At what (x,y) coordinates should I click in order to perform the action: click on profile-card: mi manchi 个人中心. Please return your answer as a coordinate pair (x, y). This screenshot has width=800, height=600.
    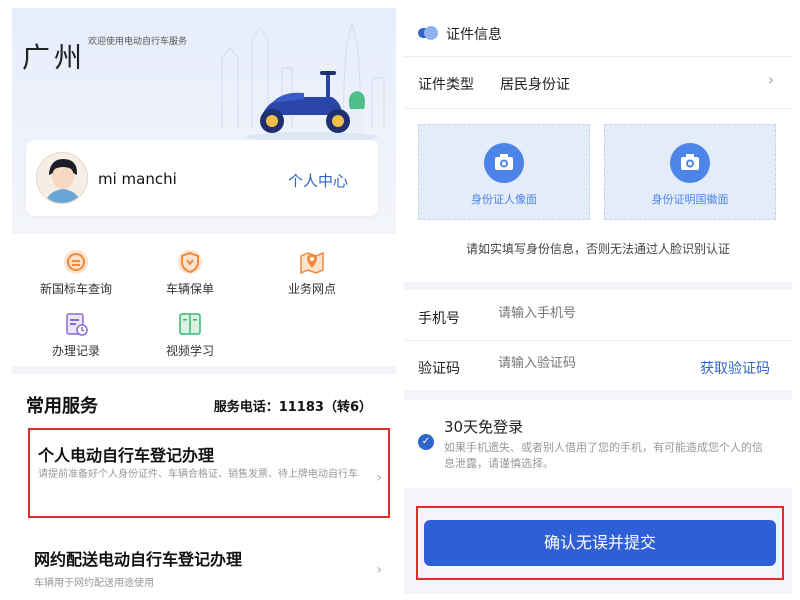
    Looking at the image, I should click on (202, 178).